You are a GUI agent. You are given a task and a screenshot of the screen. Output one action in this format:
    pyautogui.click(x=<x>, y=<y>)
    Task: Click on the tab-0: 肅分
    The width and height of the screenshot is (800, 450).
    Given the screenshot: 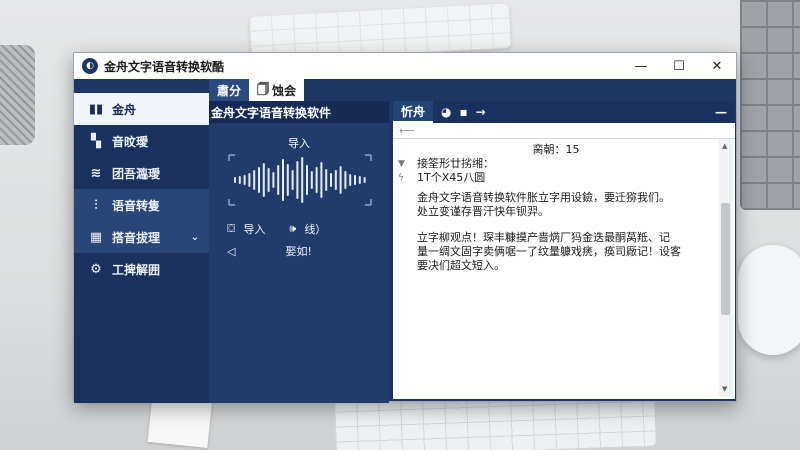 What is the action you would take?
    pyautogui.click(x=229, y=90)
    